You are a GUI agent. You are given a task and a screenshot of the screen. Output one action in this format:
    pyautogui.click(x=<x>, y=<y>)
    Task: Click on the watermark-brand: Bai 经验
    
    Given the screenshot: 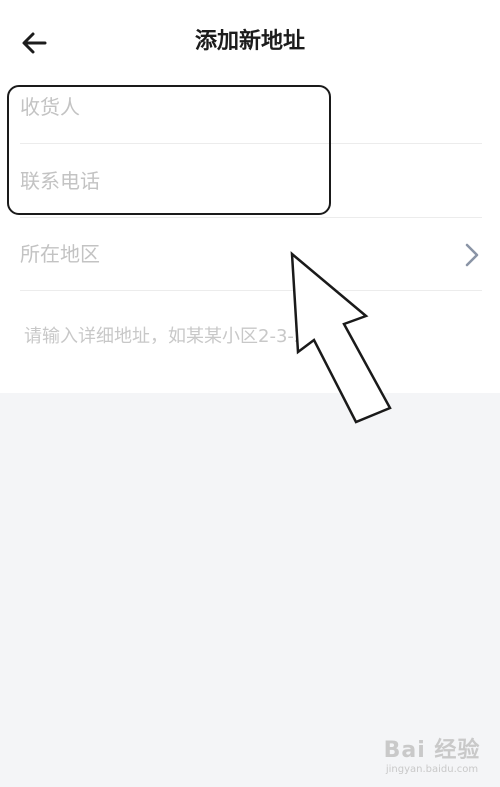 What is the action you would take?
    pyautogui.click(x=432, y=750)
    